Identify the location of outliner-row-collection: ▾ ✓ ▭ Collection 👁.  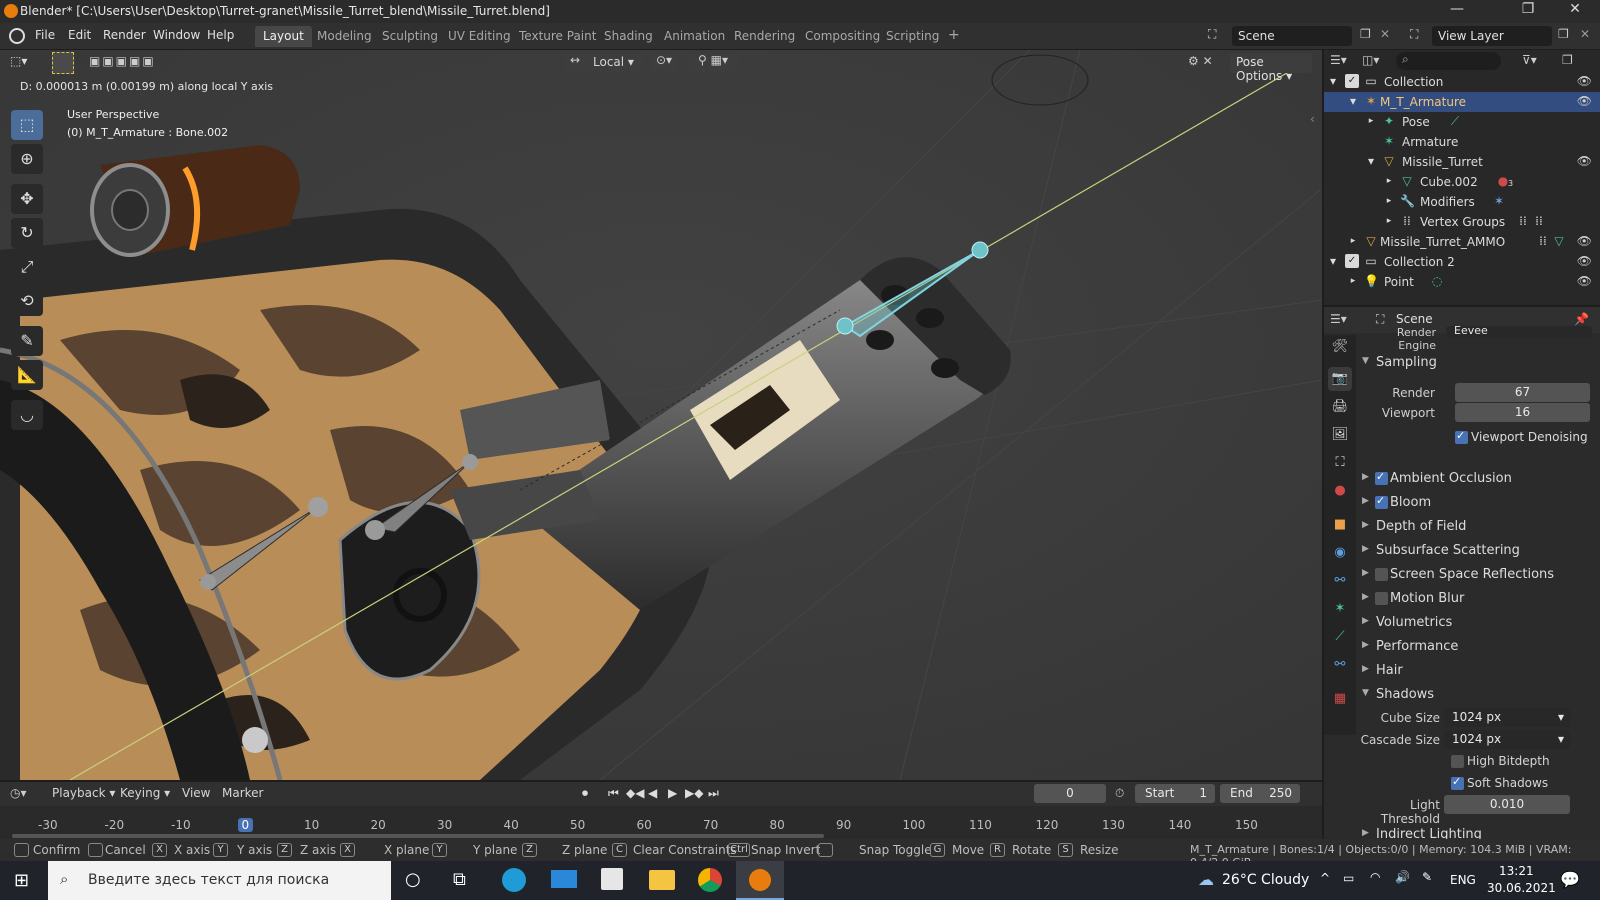
(1462, 82).